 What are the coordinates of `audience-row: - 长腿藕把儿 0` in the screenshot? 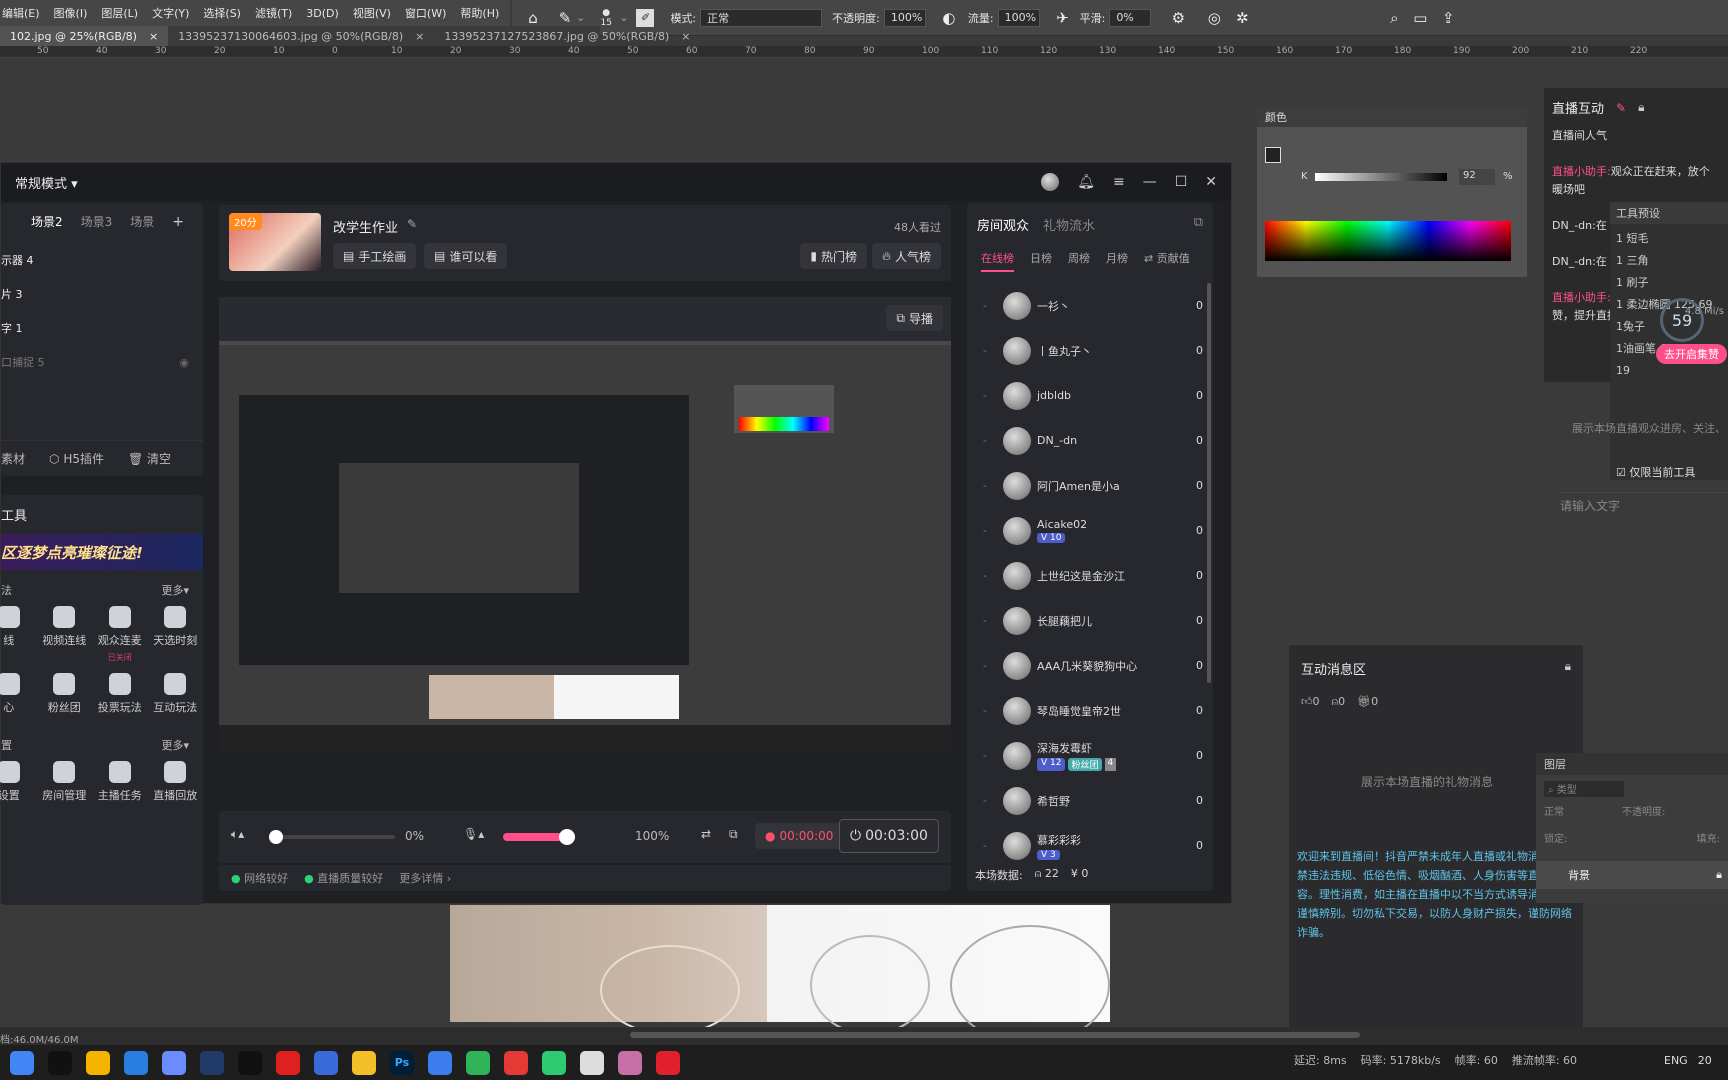 It's located at (1085, 620).